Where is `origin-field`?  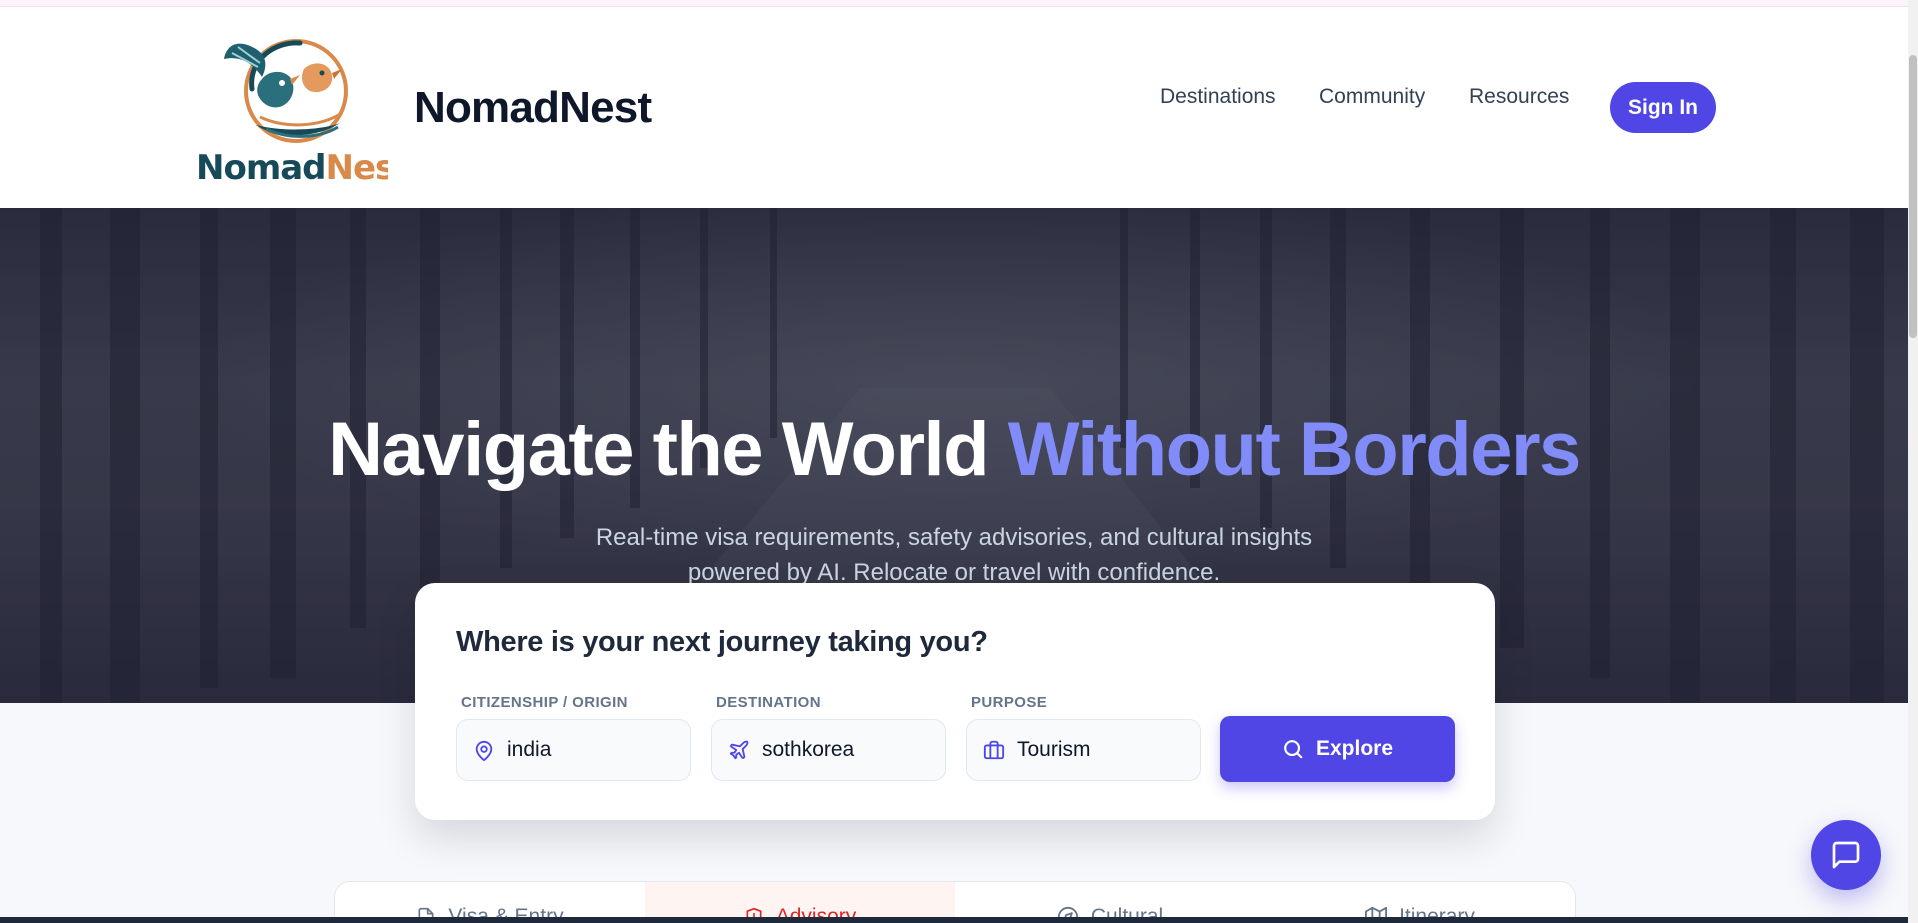
origin-field is located at coordinates (573, 750).